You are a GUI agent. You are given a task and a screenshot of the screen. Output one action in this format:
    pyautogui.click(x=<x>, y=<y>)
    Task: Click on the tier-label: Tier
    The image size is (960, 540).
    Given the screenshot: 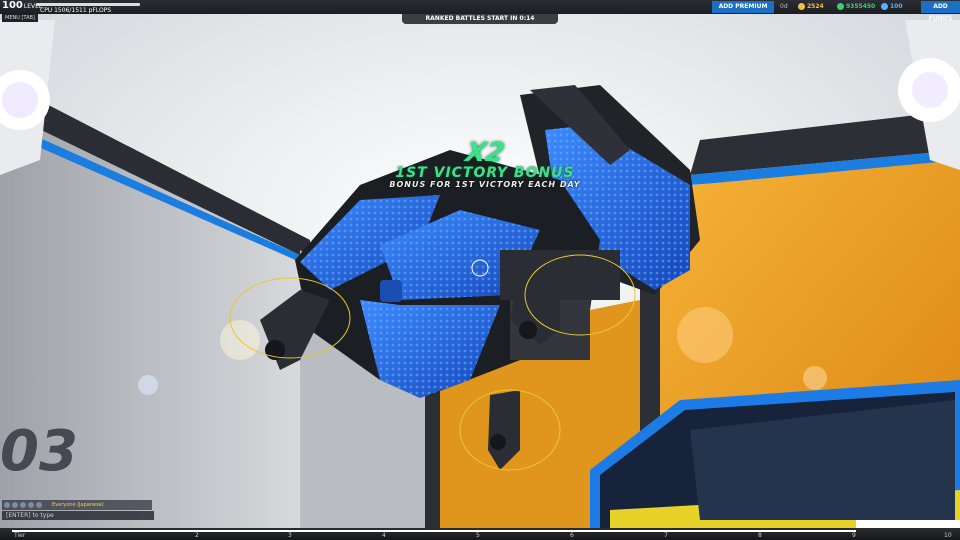 What is the action you would take?
    pyautogui.click(x=20, y=535)
    